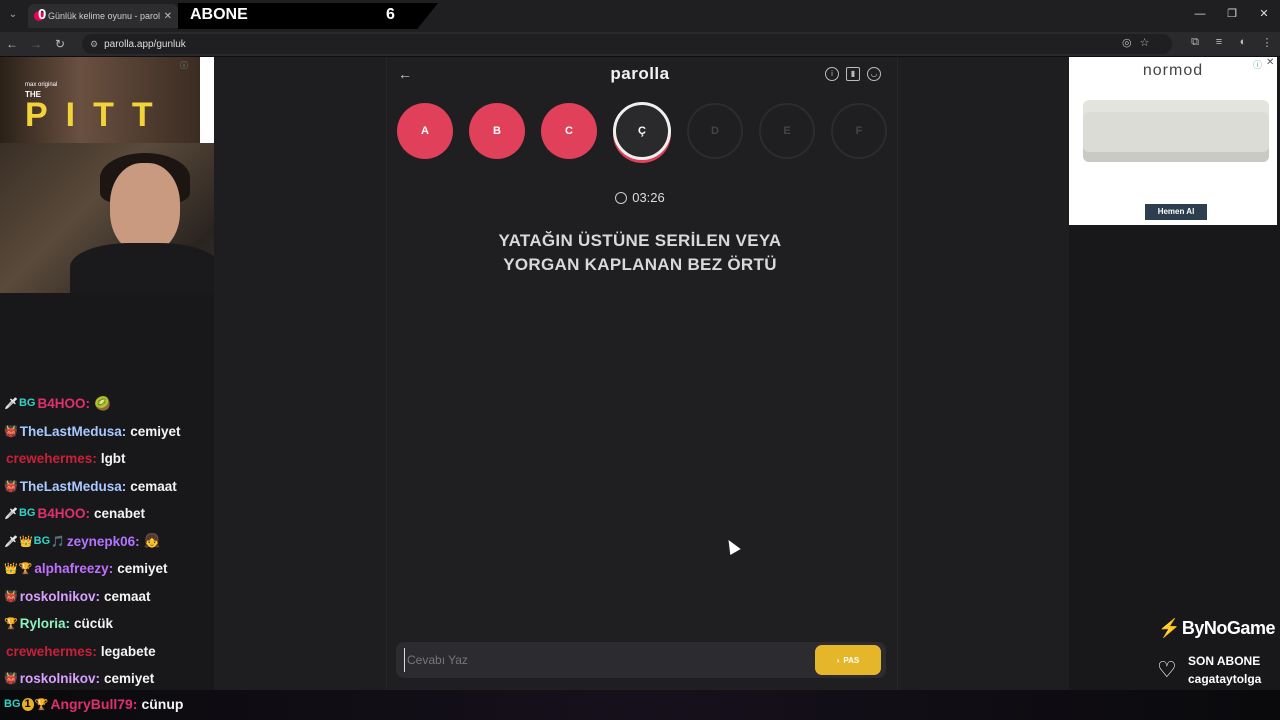 This screenshot has width=1280, height=720. Describe the element at coordinates (1200, 14) in the screenshot. I see `minimize-icon: —` at that location.